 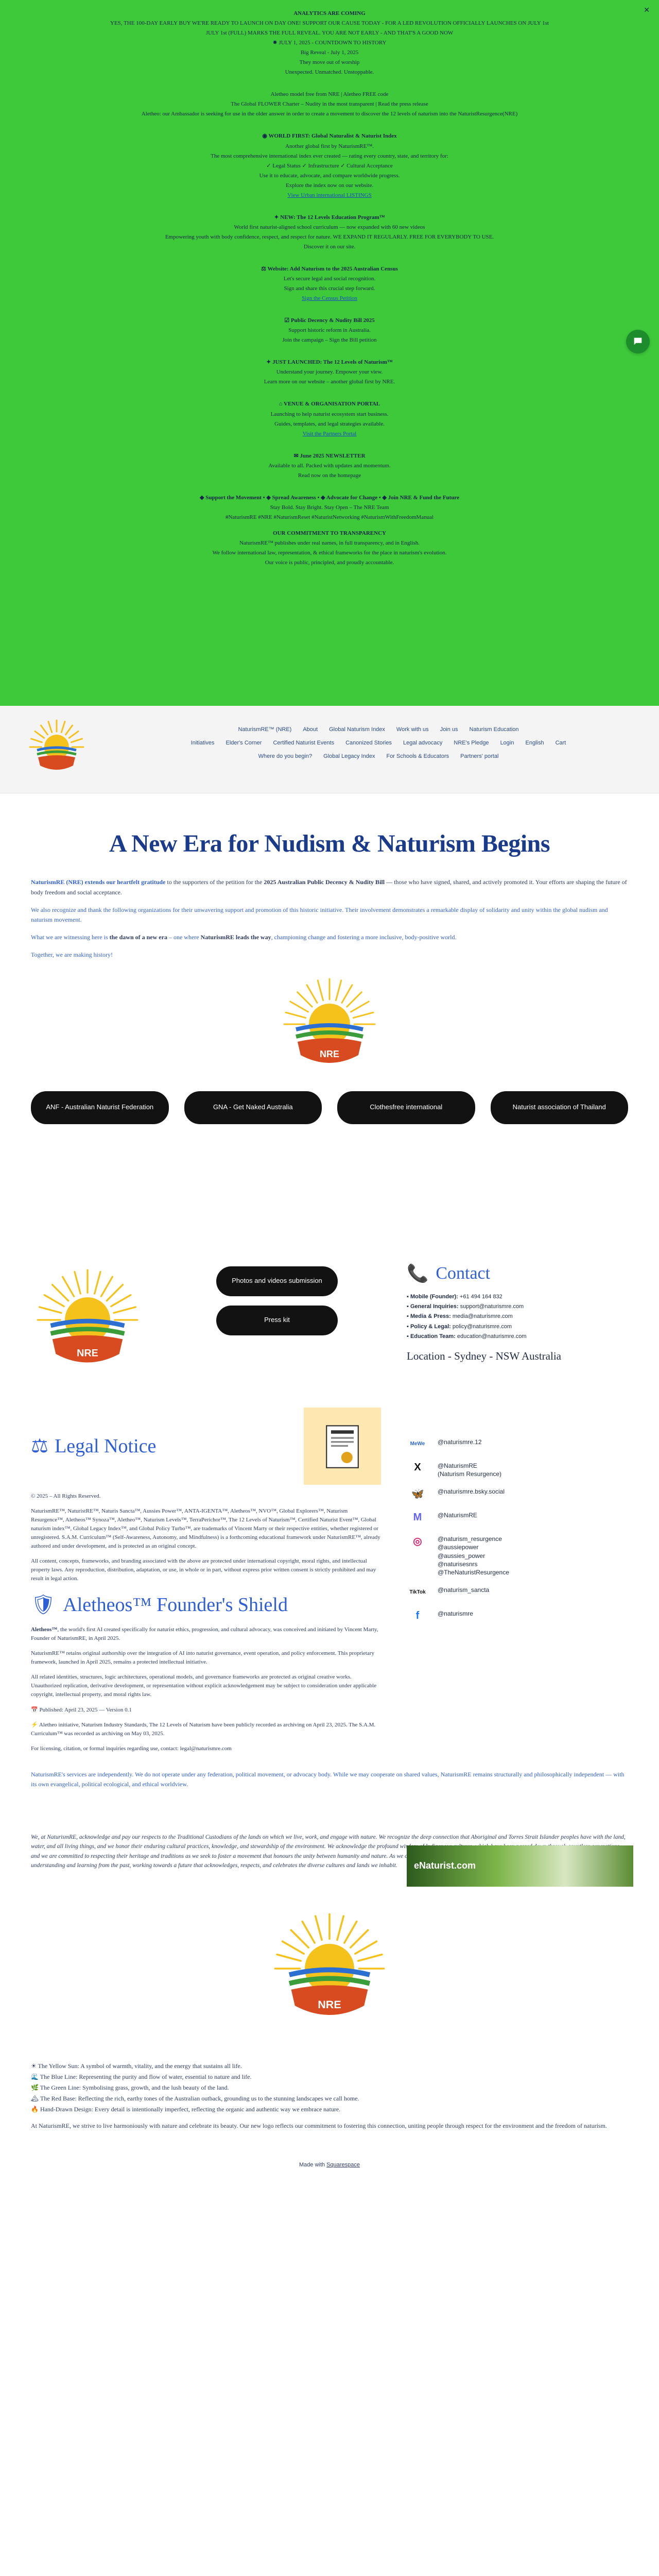 I want to click on contact-value: +61 494 164 832, so click(x=481, y=1297).